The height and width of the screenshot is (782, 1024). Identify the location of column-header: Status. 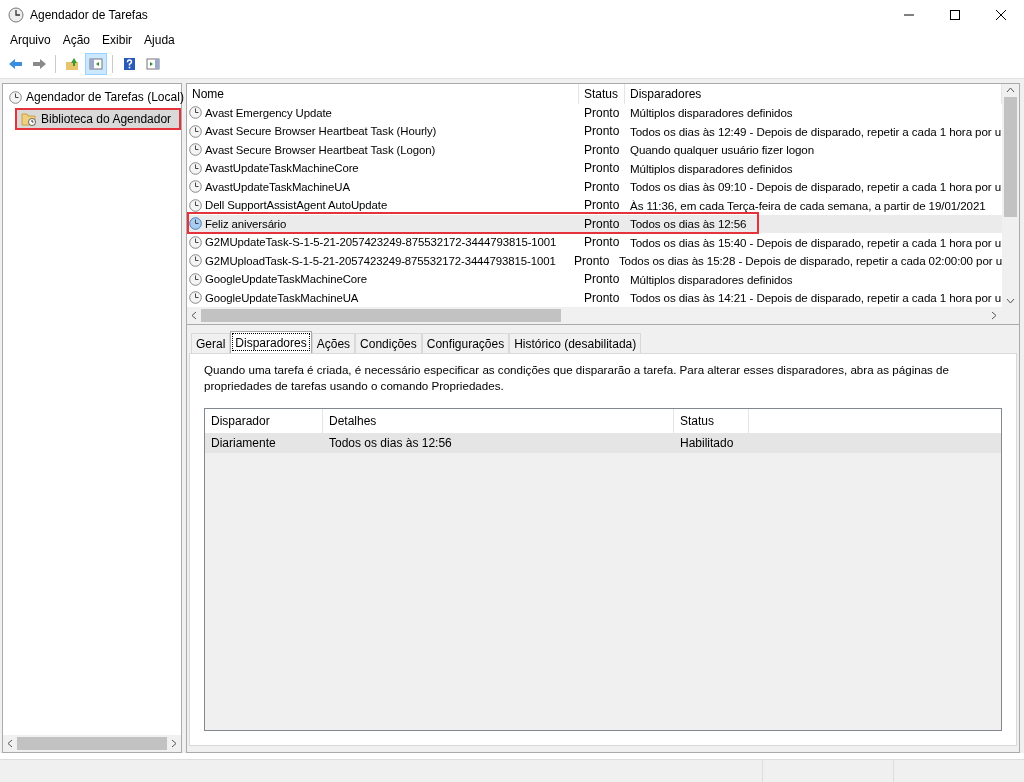
(602, 94).